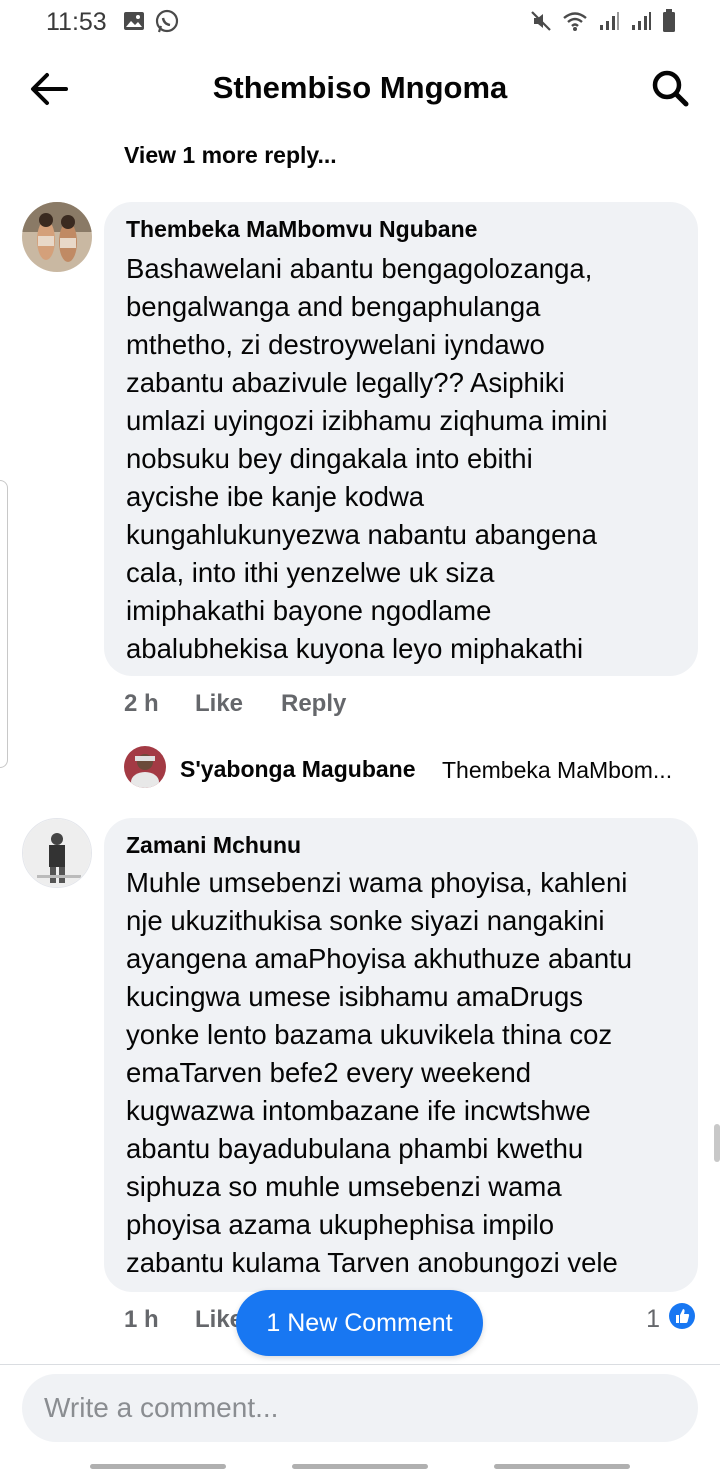  Describe the element at coordinates (219, 704) in the screenshot. I see `like-button: Like` at that location.